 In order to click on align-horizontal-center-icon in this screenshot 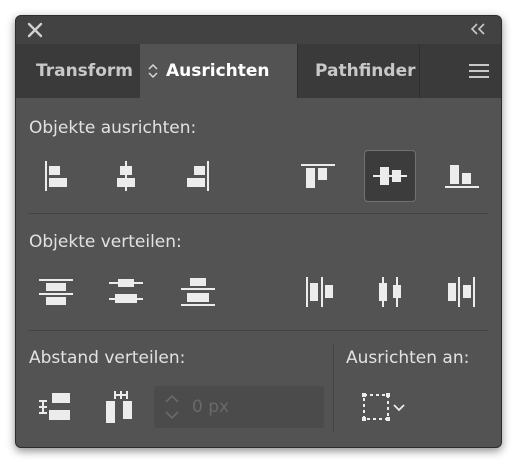, I will do `click(126, 176)`.